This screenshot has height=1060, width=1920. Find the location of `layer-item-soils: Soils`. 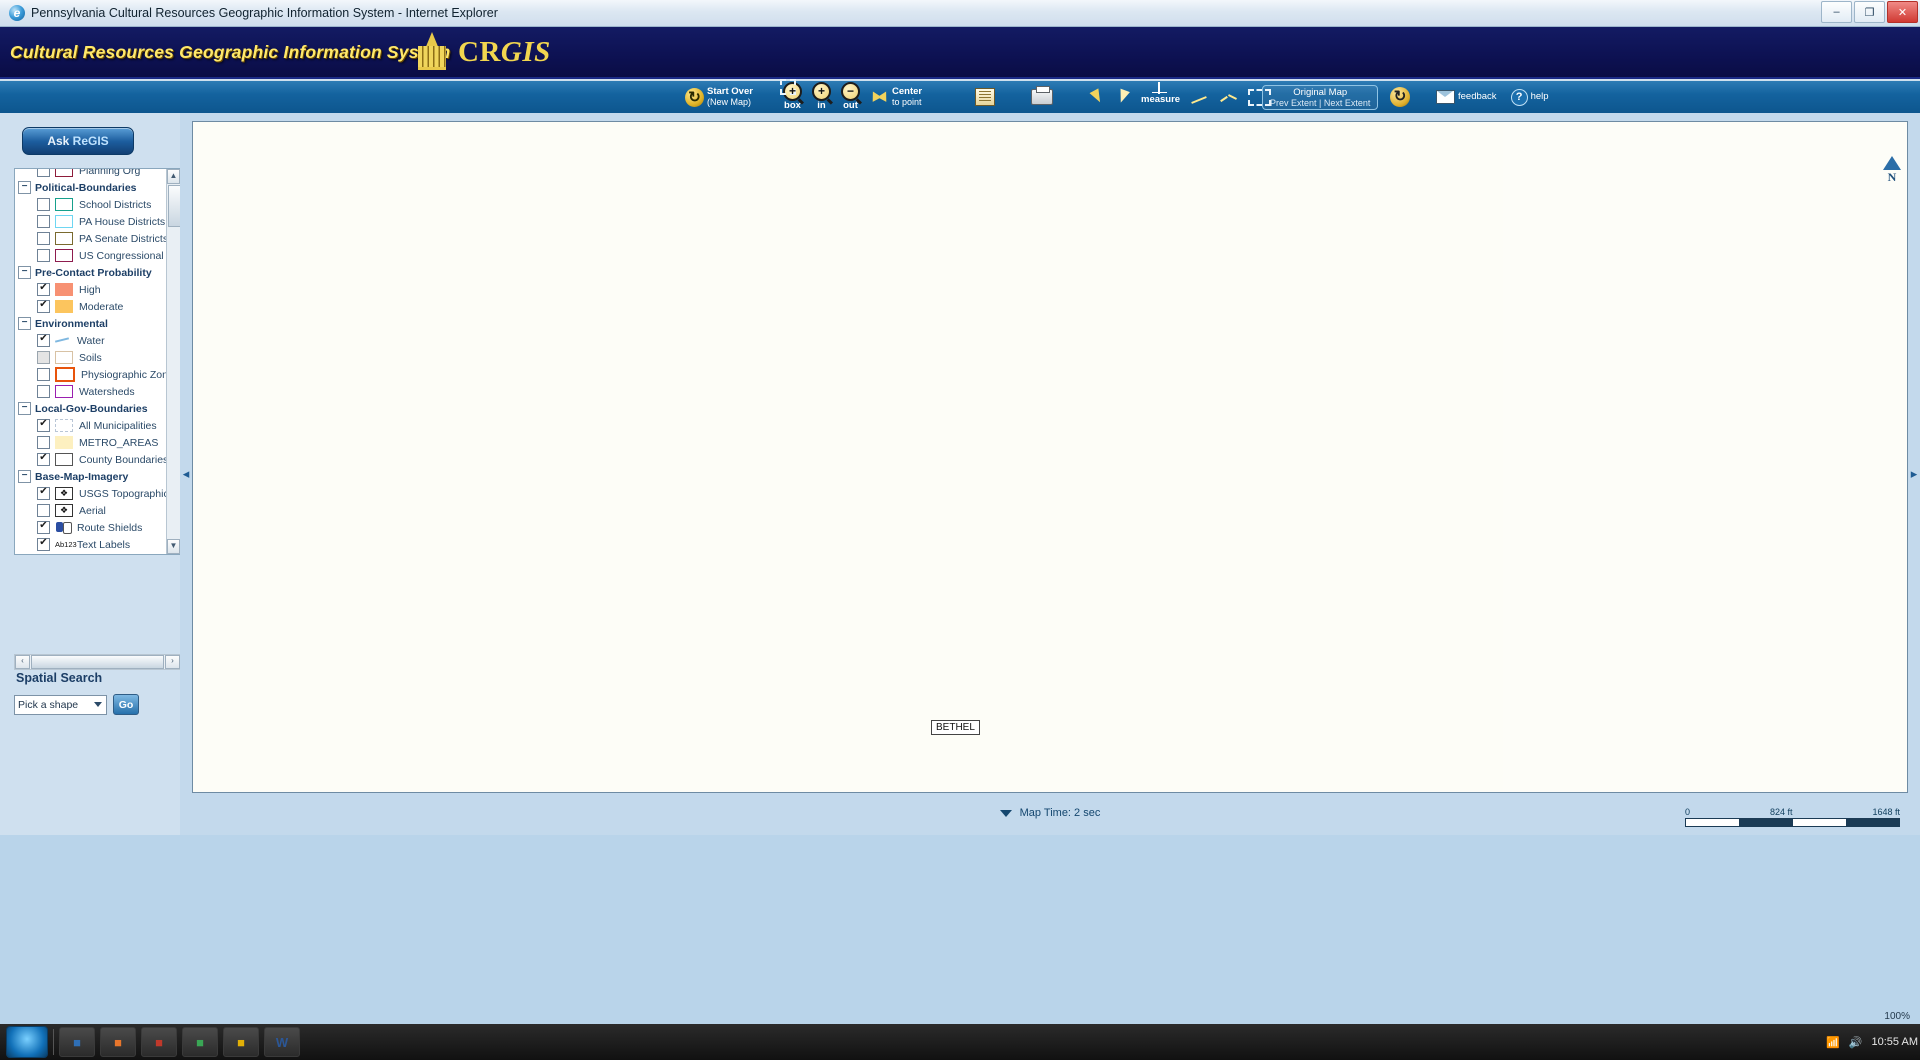

layer-item-soils: Soils is located at coordinates (98, 357).